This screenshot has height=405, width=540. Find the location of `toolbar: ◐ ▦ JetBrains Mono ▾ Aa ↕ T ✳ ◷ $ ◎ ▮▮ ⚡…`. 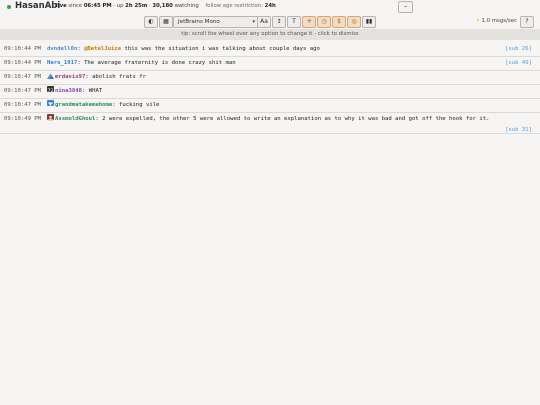

toolbar: ◐ ▦ JetBrains Mono ▾ Aa ↕ T ✳ ◷ $ ◎ ▮▮ ⚡… is located at coordinates (270, 22).